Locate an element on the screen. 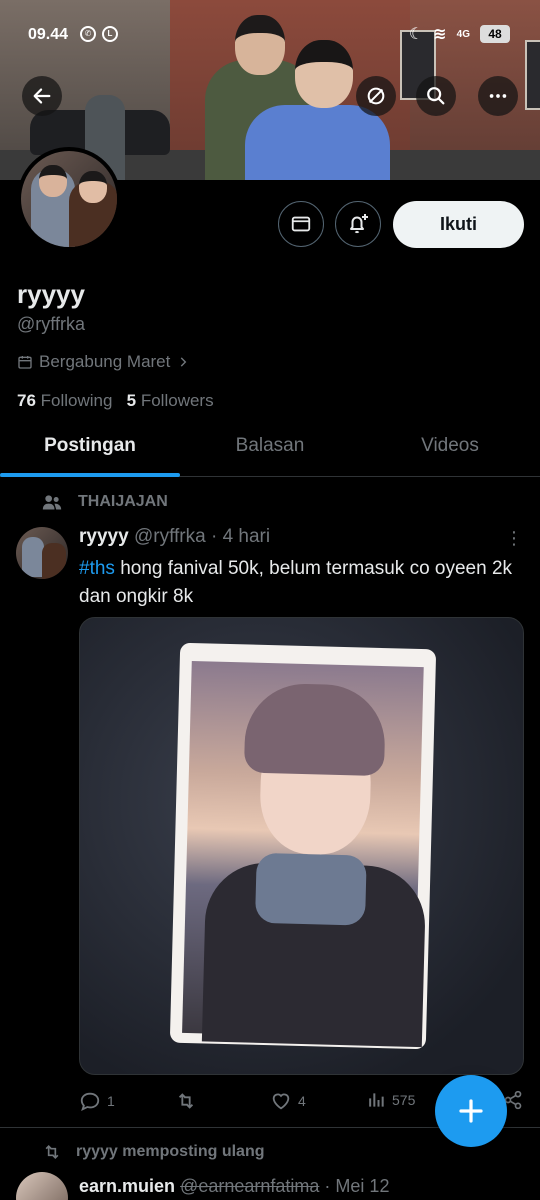 The width and height of the screenshot is (540, 1200). status-time: 09.44 is located at coordinates (48, 34).